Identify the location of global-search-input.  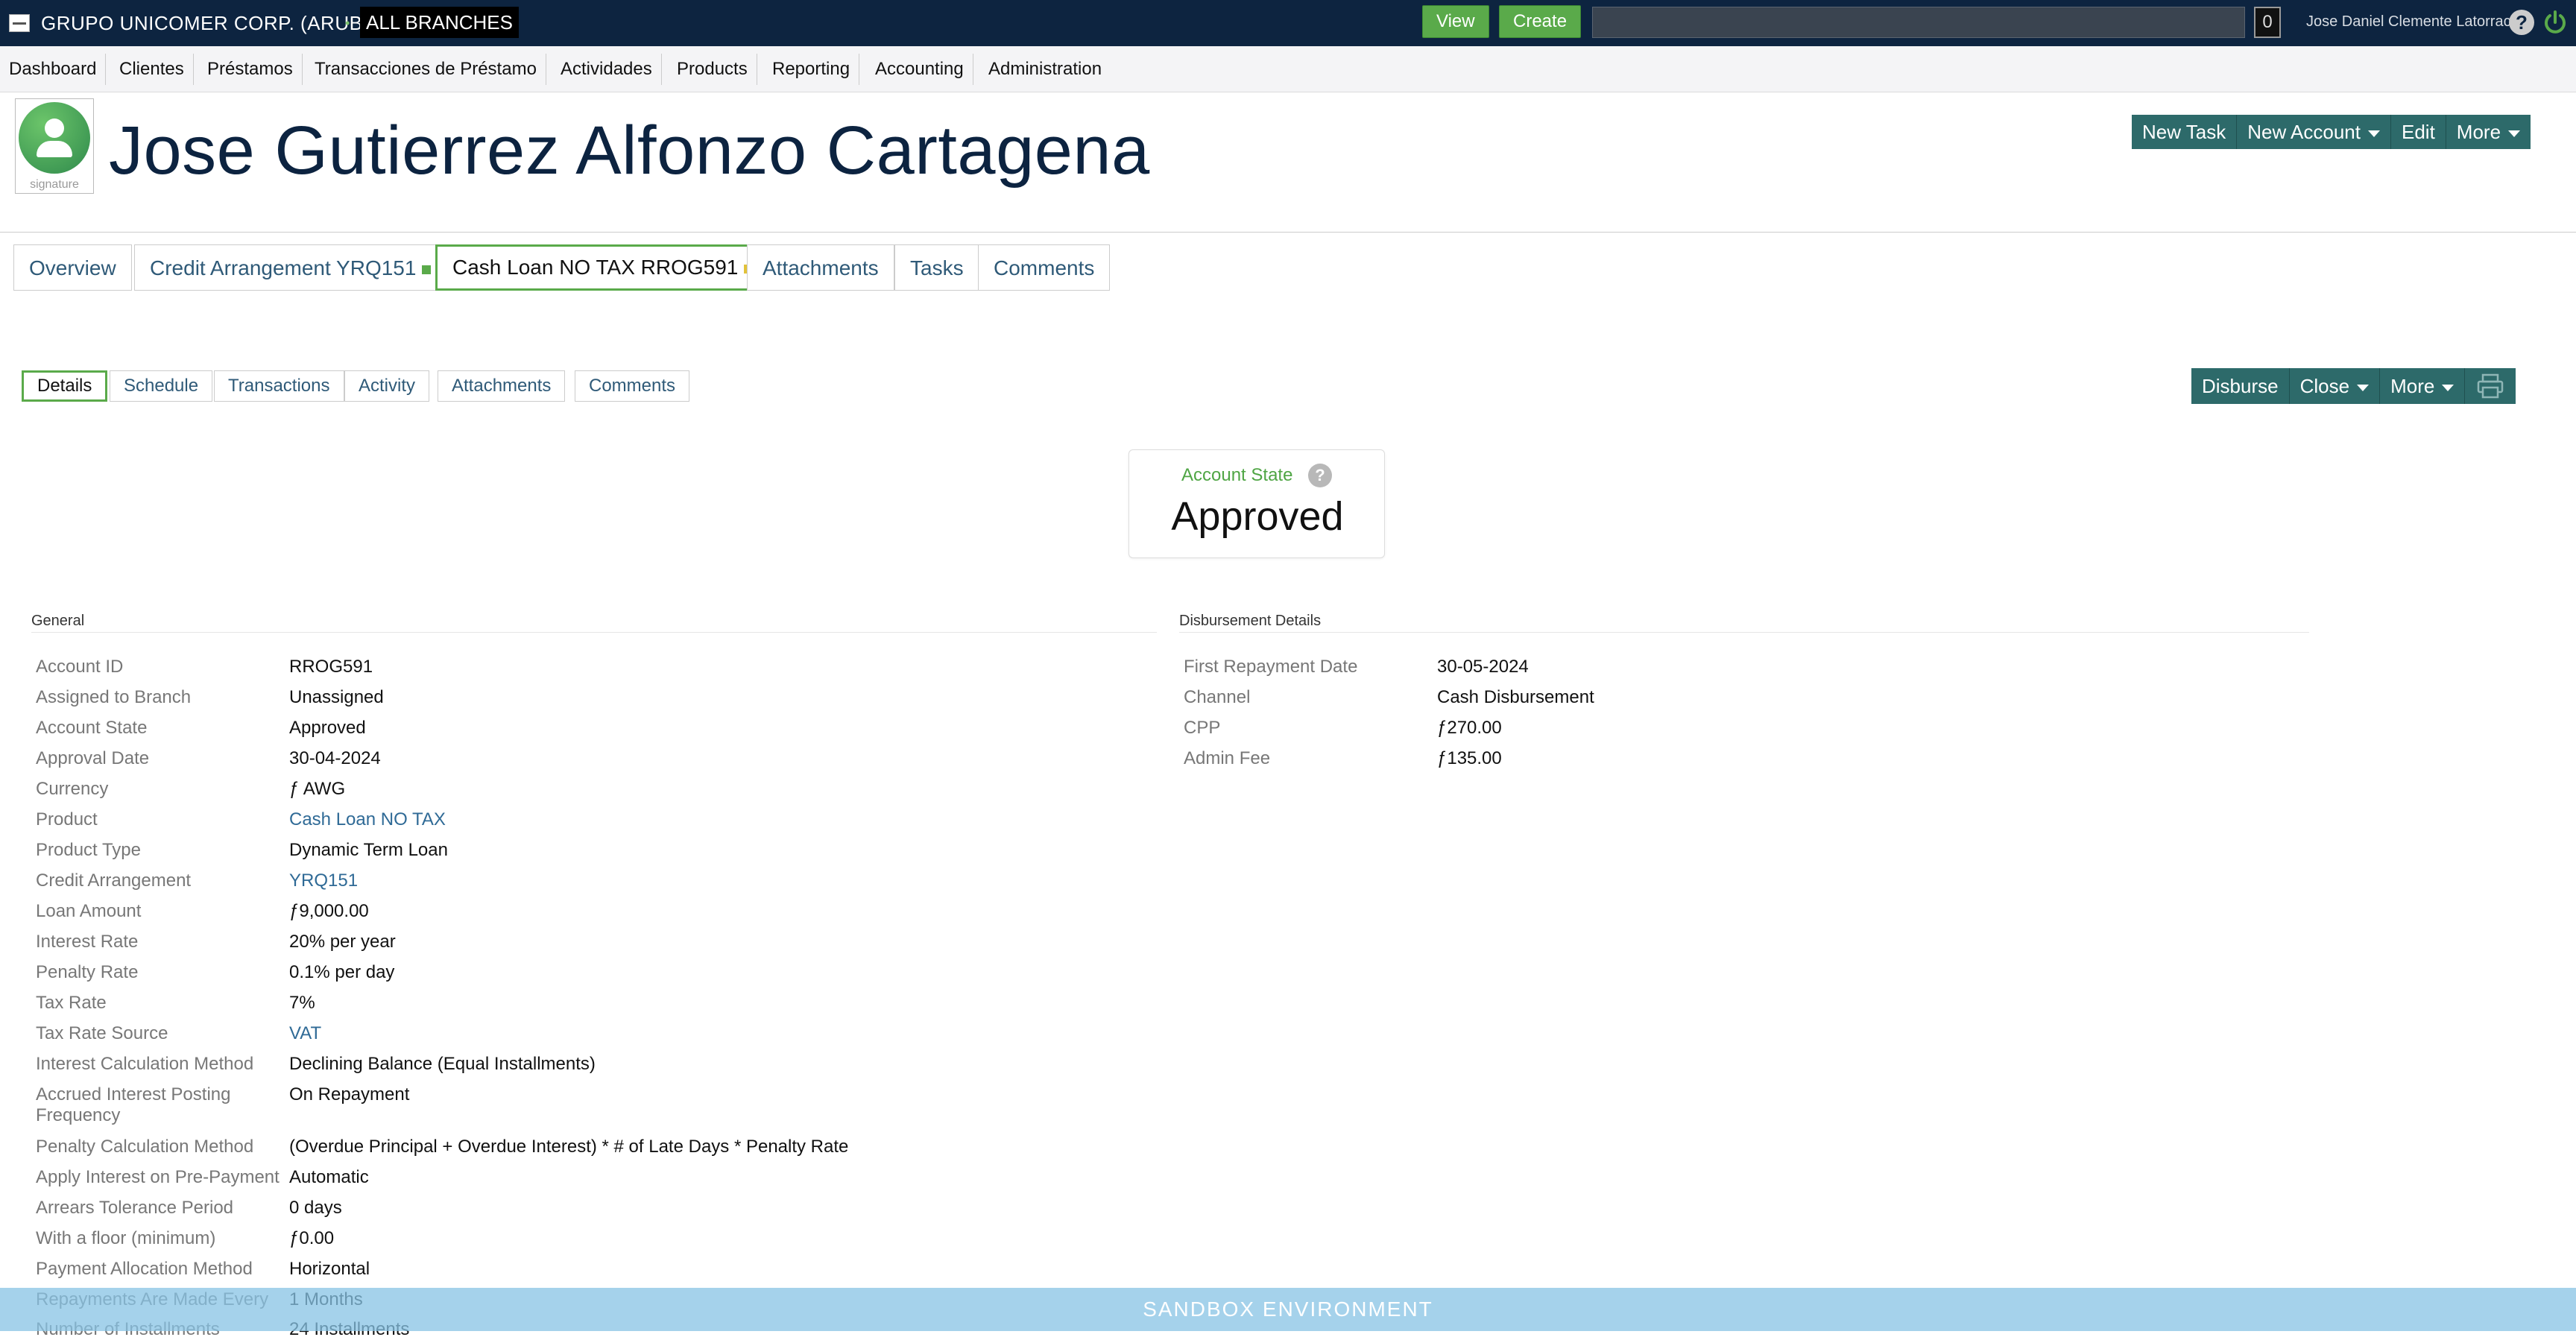
(1919, 22).